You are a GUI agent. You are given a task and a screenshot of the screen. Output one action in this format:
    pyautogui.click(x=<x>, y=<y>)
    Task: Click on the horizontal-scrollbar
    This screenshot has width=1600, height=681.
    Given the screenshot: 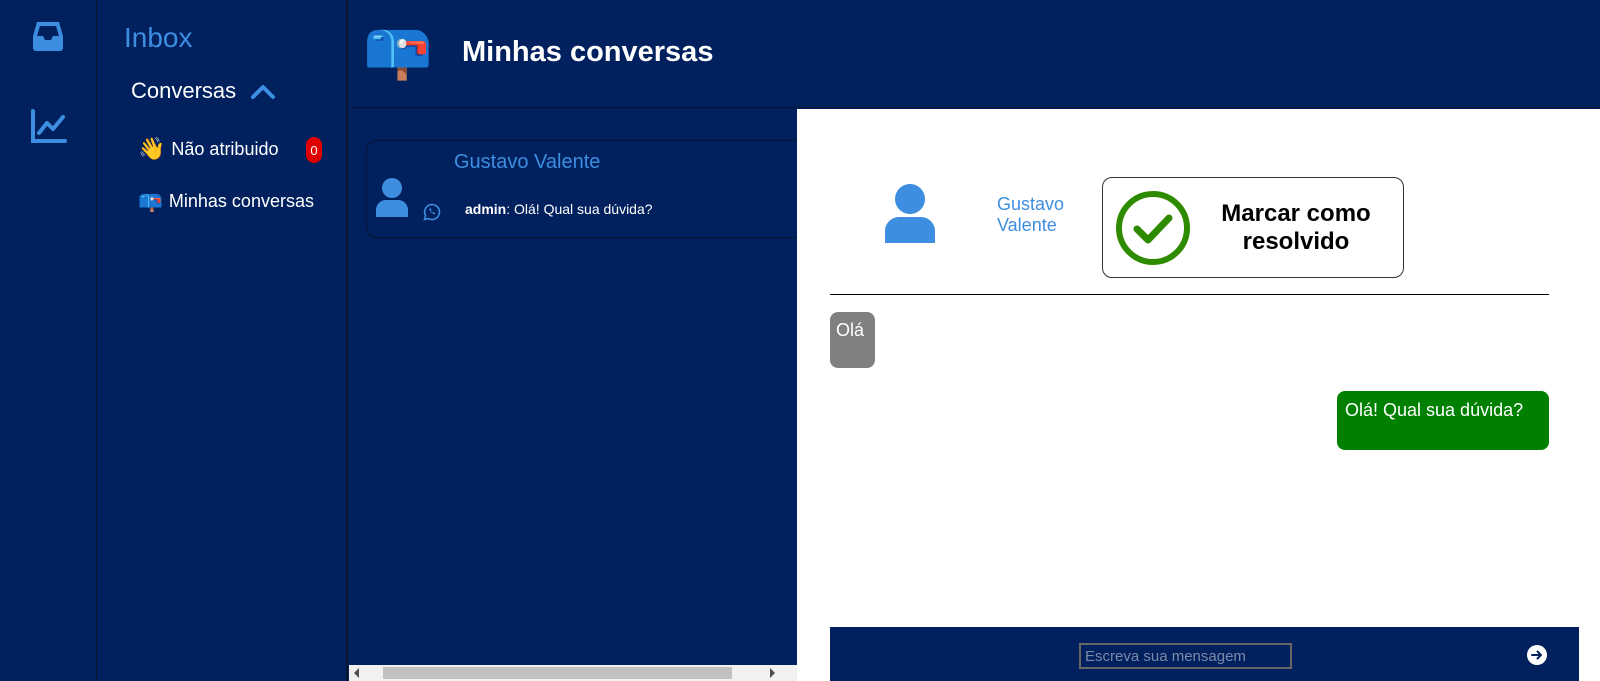 What is the action you would take?
    pyautogui.click(x=573, y=673)
    